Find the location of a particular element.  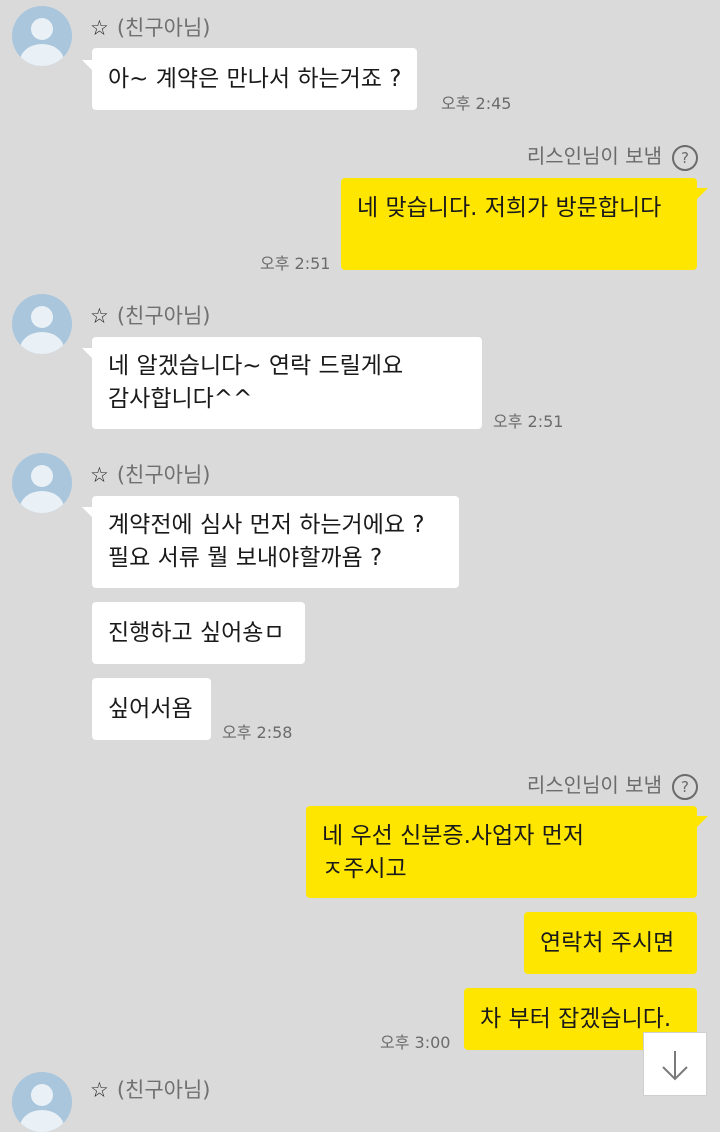

message-bubble: 아~ 계약은 만나서 하는거죠 ? is located at coordinates (255, 79).